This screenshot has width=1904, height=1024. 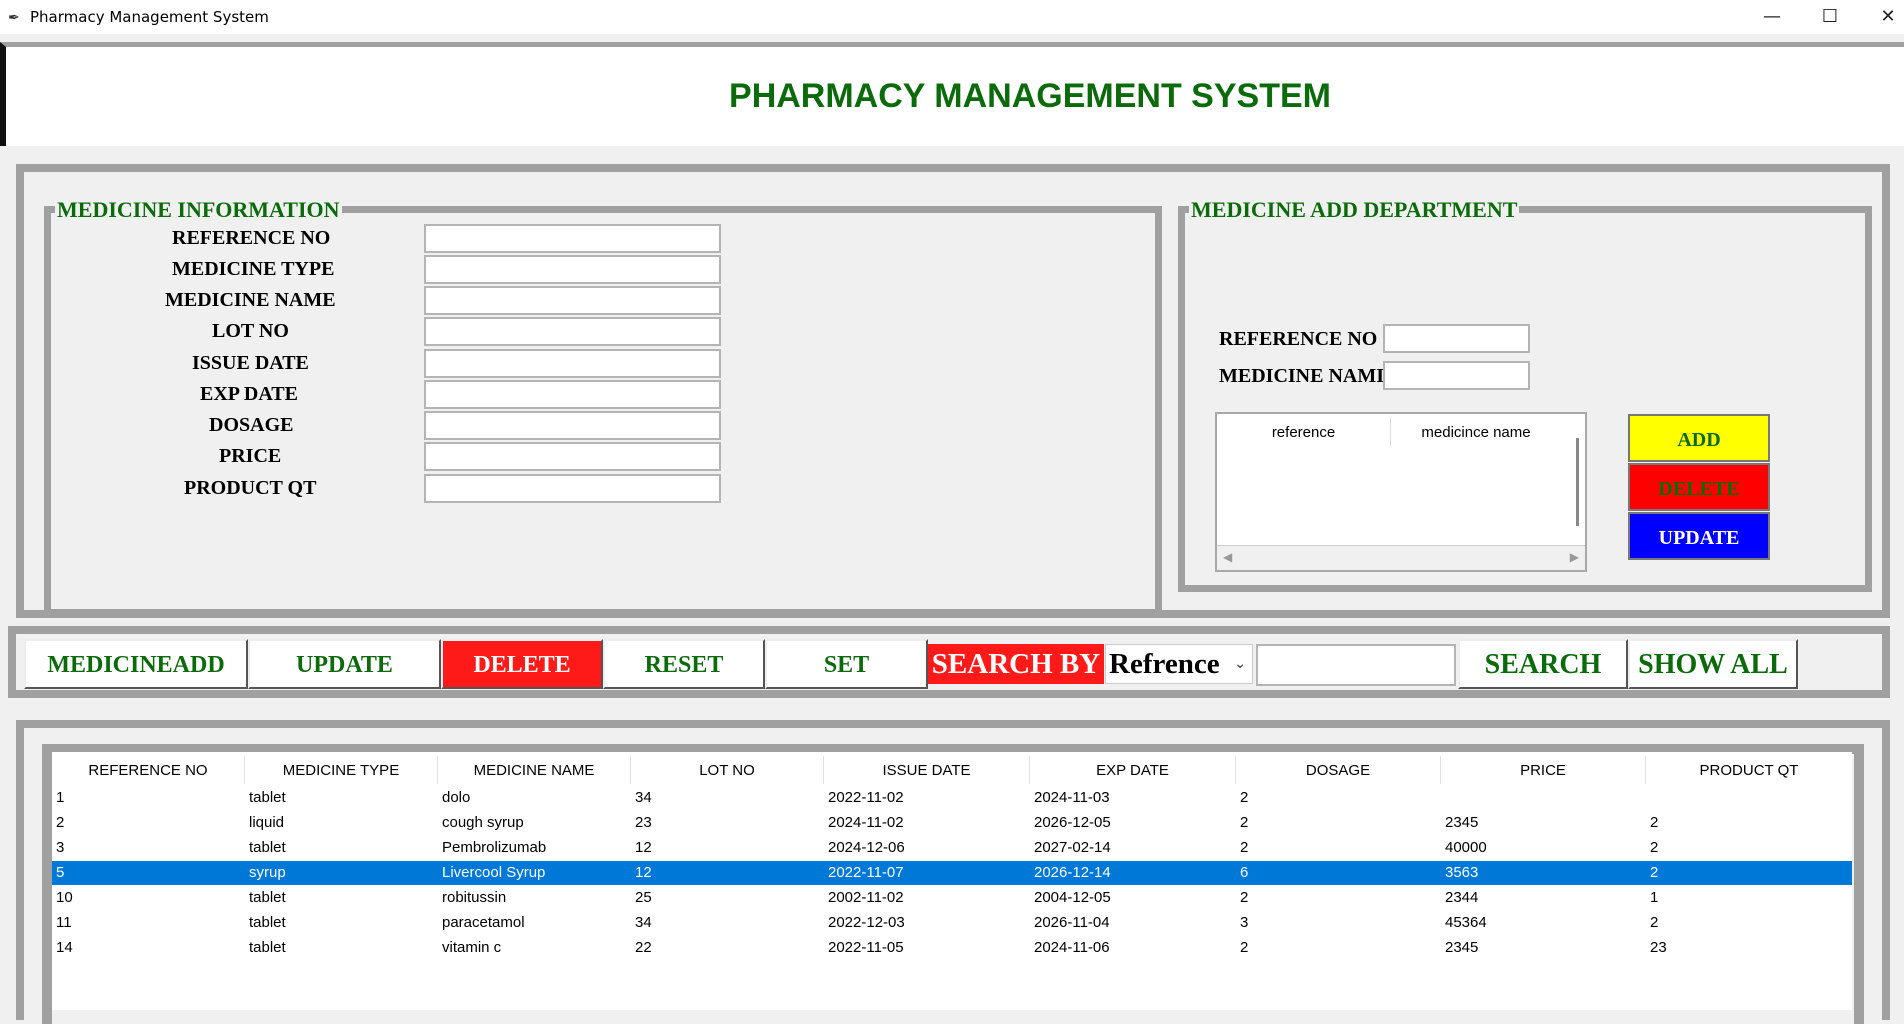 I want to click on cell-medicine-name: Livercool Syrup, so click(x=494, y=872).